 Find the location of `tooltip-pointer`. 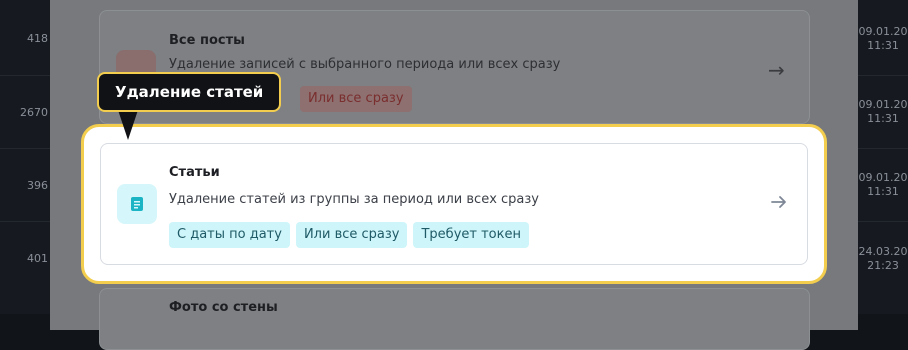

tooltip-pointer is located at coordinates (128, 125).